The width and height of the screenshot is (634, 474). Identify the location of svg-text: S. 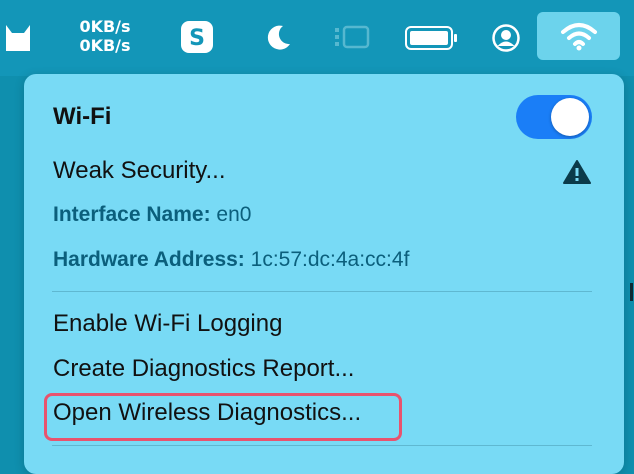
(197, 38).